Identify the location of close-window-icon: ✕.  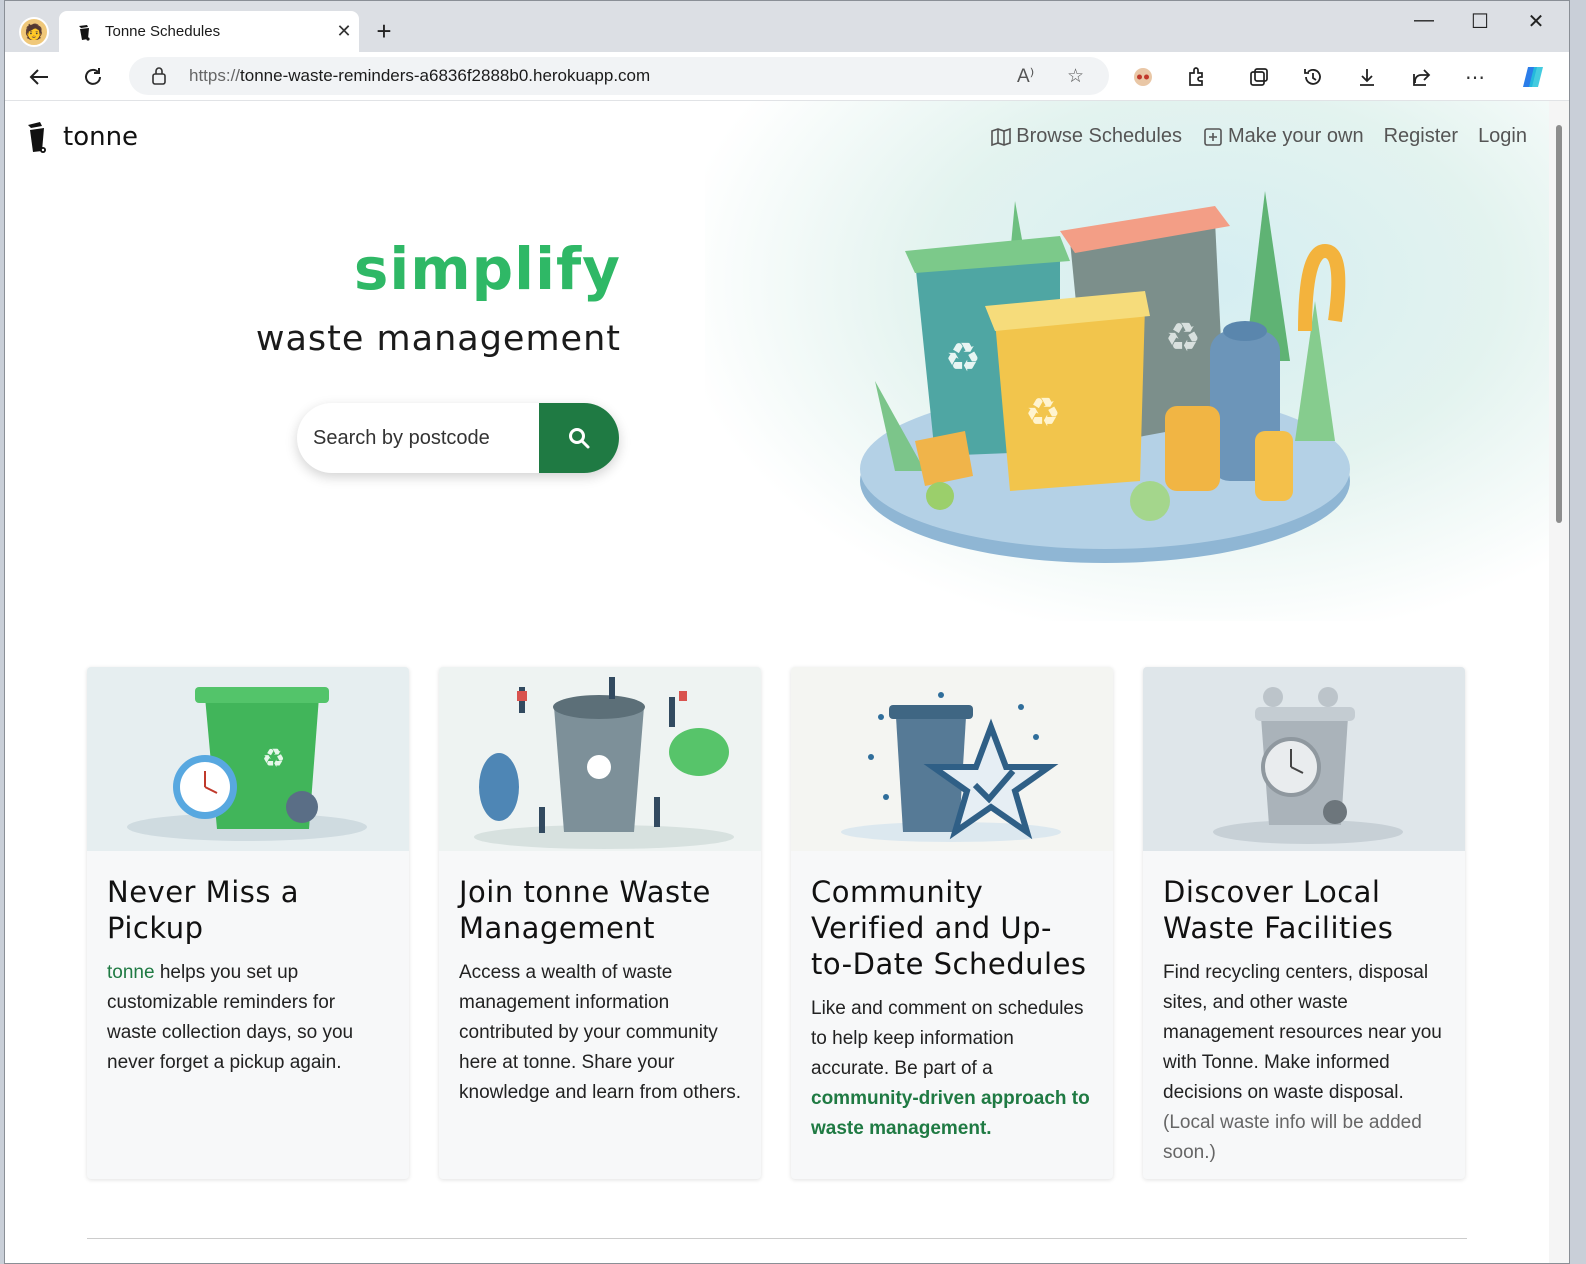
(1536, 21).